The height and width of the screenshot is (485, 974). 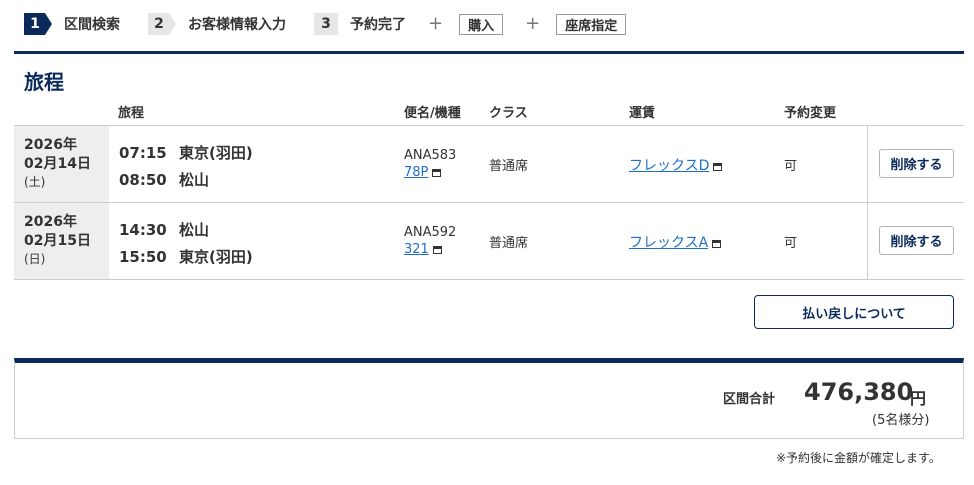 I want to click on arrival-airport: 松山, so click(x=194, y=180).